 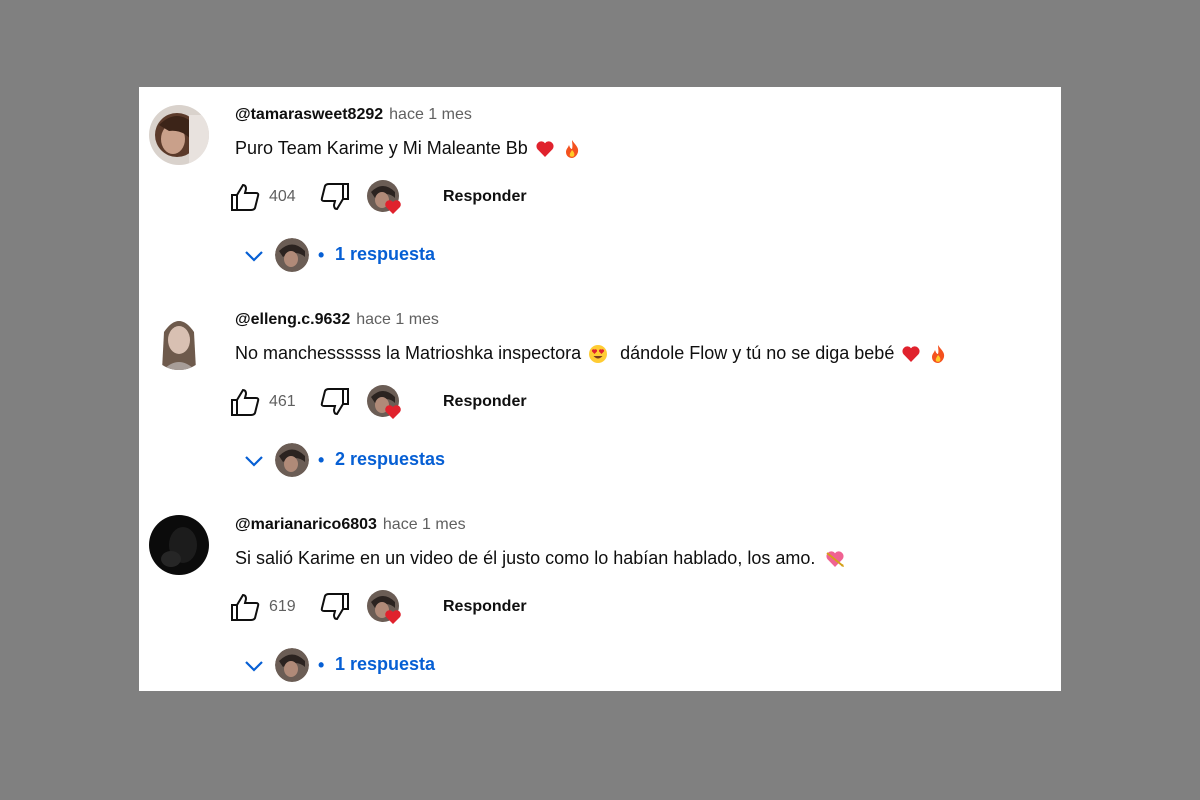 I want to click on comment-header: @tamarasweet8292 hace 1 mes, so click(x=353, y=115).